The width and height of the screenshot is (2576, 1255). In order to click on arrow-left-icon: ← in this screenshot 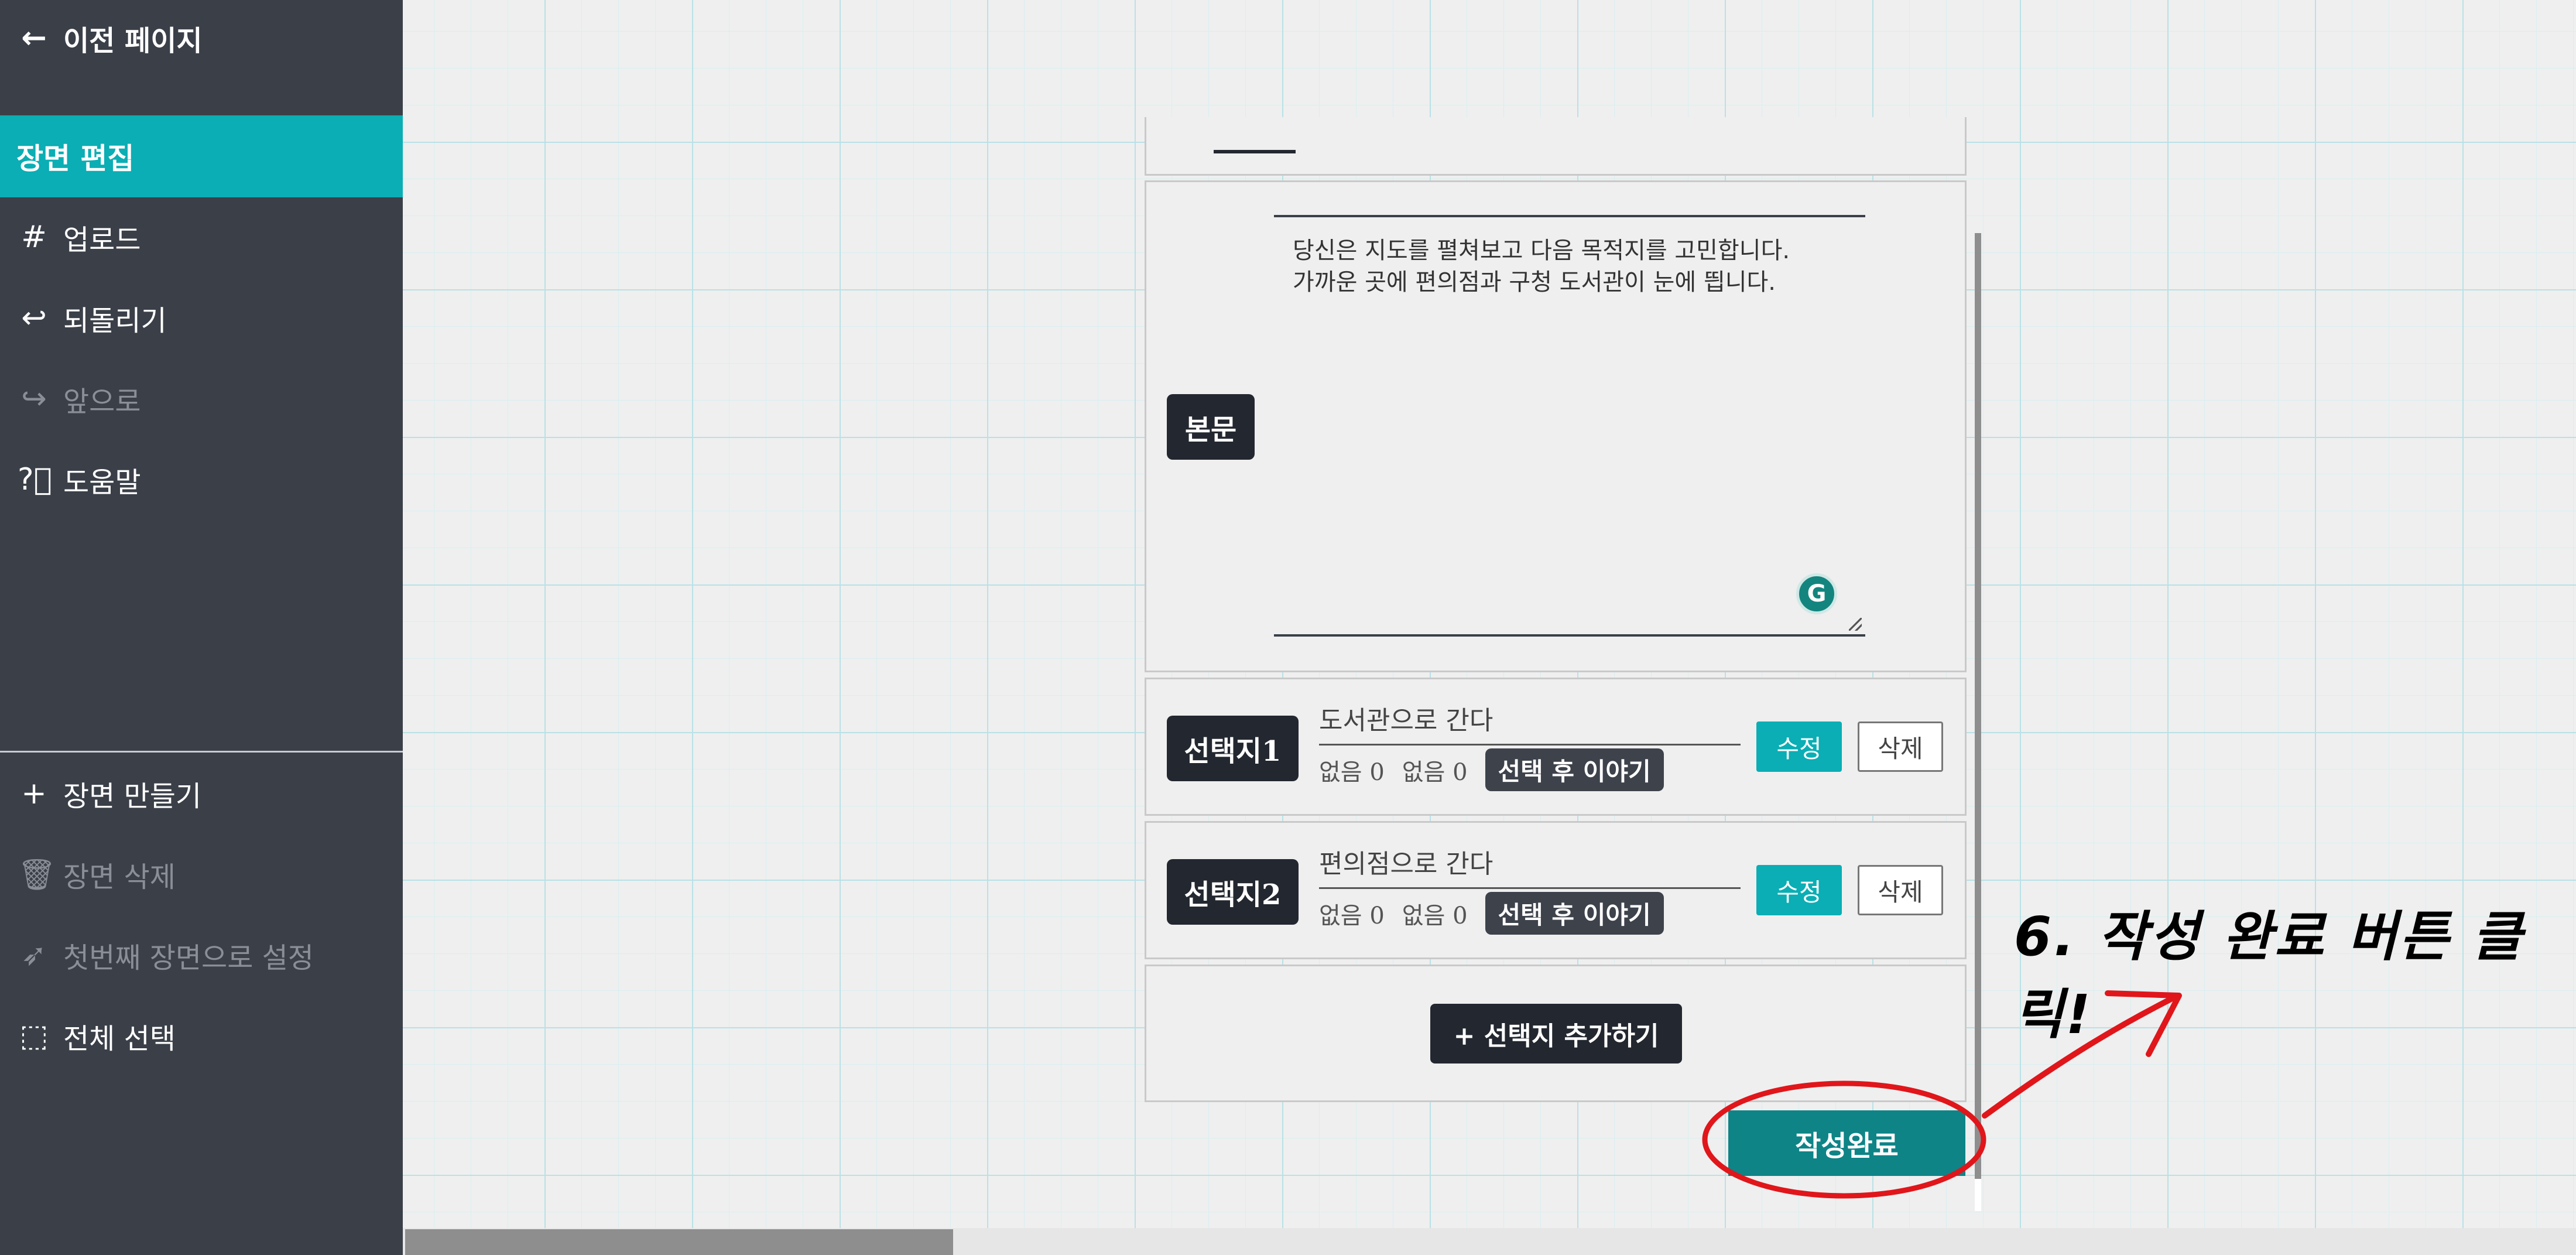, I will do `click(34, 38)`.